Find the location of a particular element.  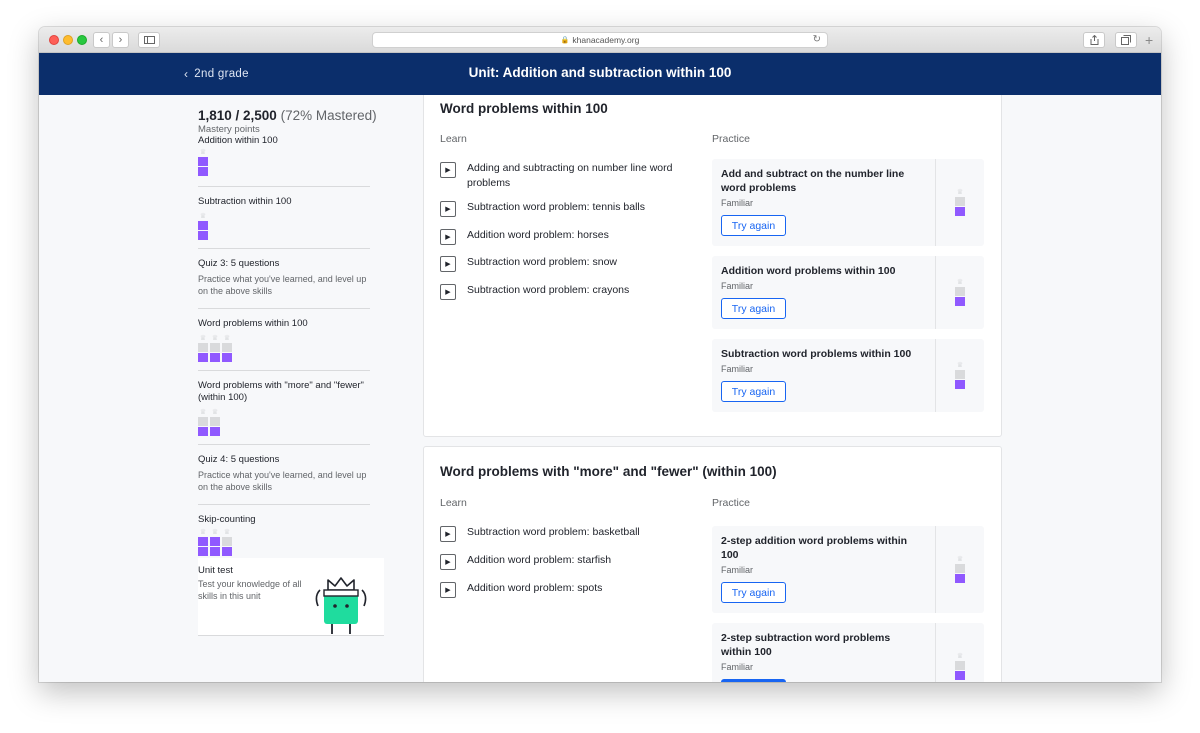

forward-arrow-icon: › is located at coordinates (120, 40).